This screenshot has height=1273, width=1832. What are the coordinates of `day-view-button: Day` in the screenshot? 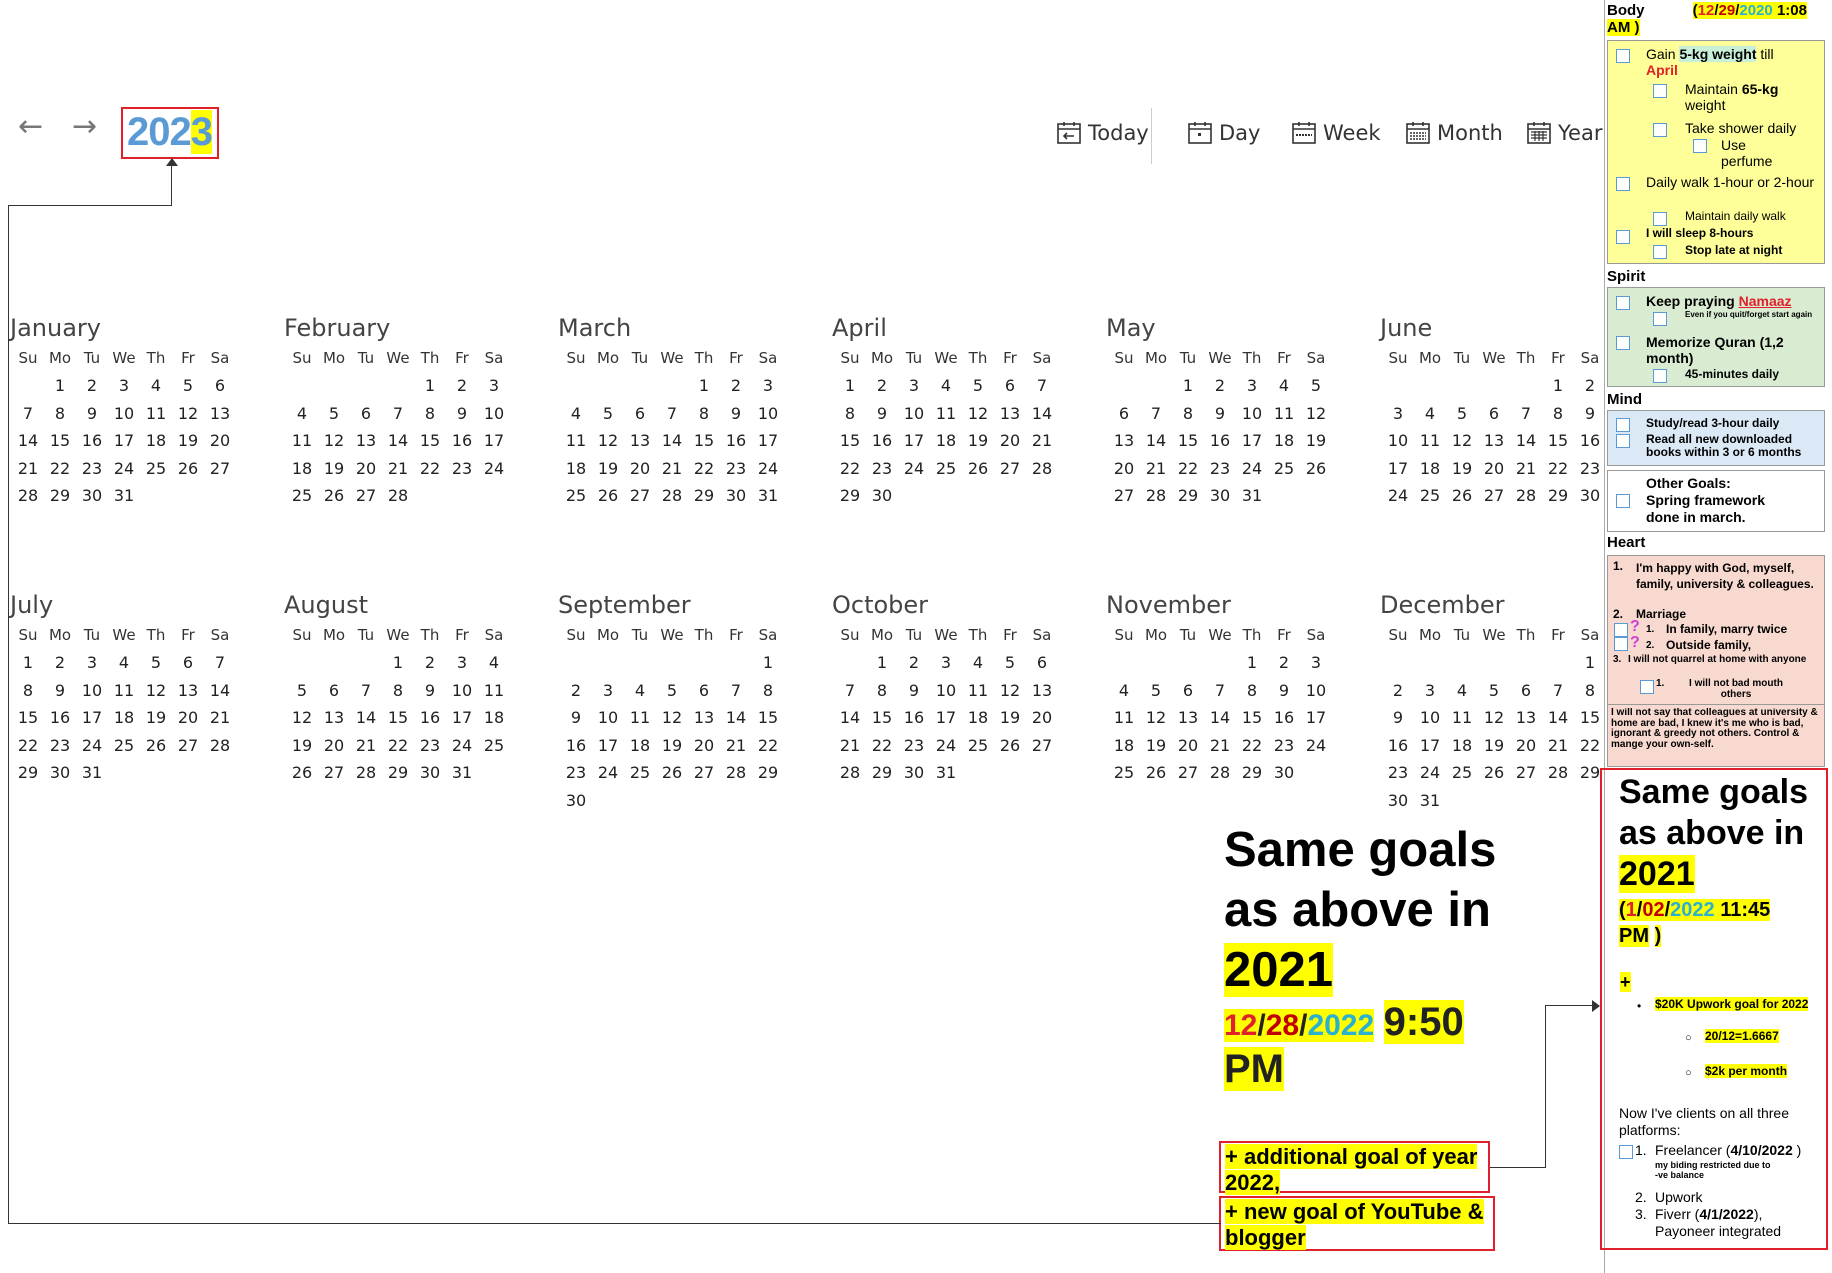 It's located at (1223, 133).